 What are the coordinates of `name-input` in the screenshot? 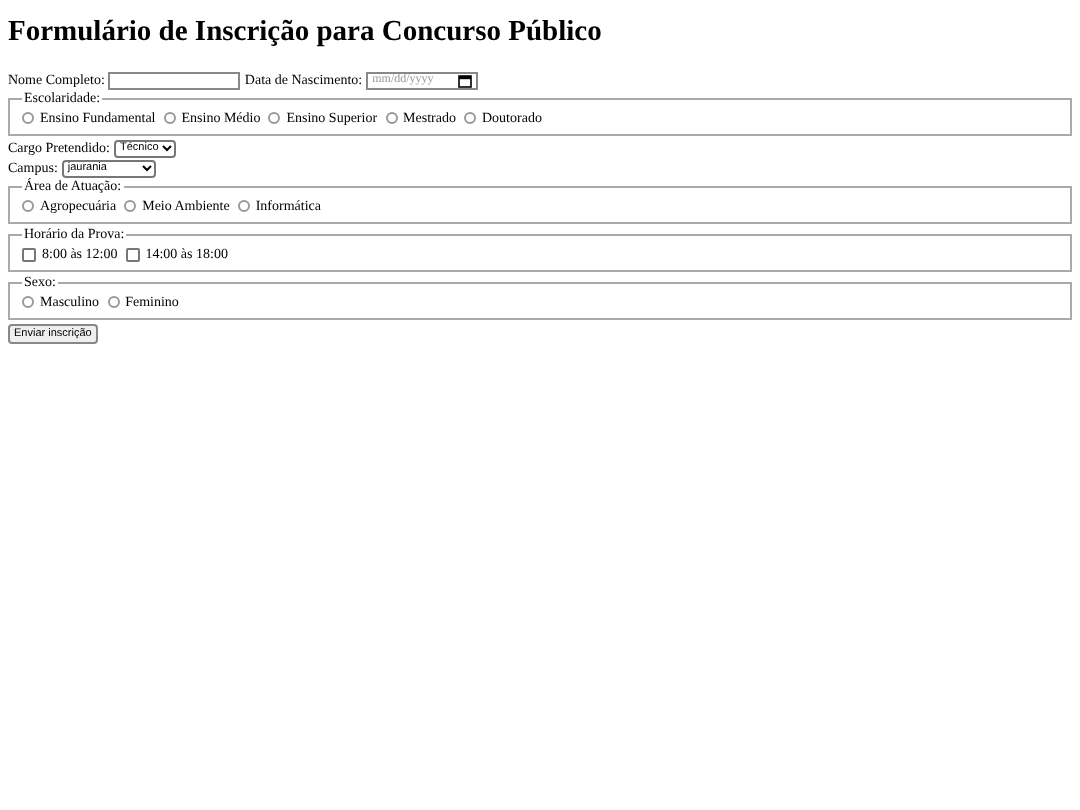 It's located at (174, 80).